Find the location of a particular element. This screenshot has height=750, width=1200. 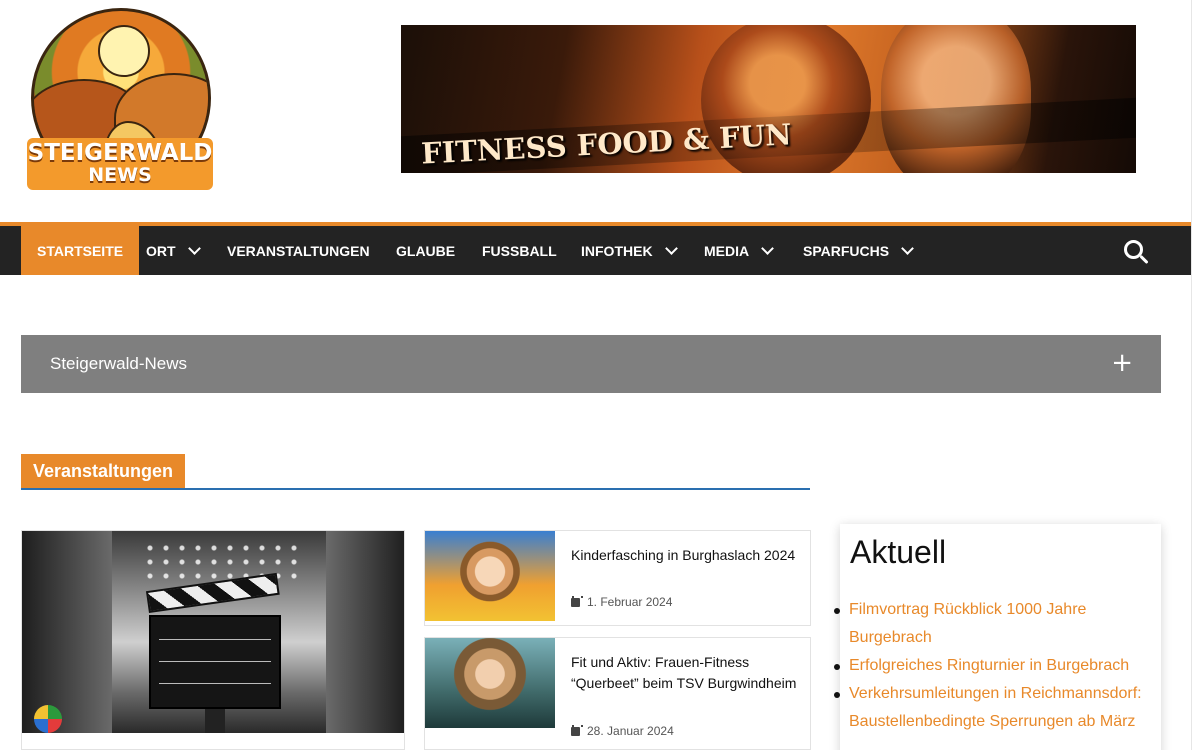

nav-item-label: SPARFUCHS is located at coordinates (846, 250).